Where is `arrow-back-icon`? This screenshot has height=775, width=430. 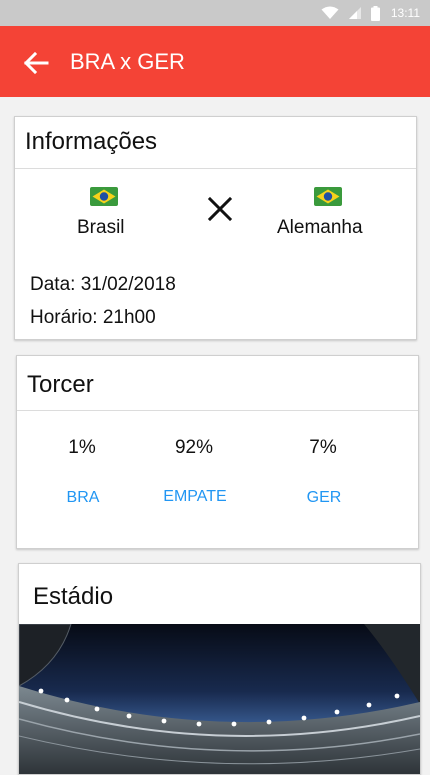 arrow-back-icon is located at coordinates (36, 63).